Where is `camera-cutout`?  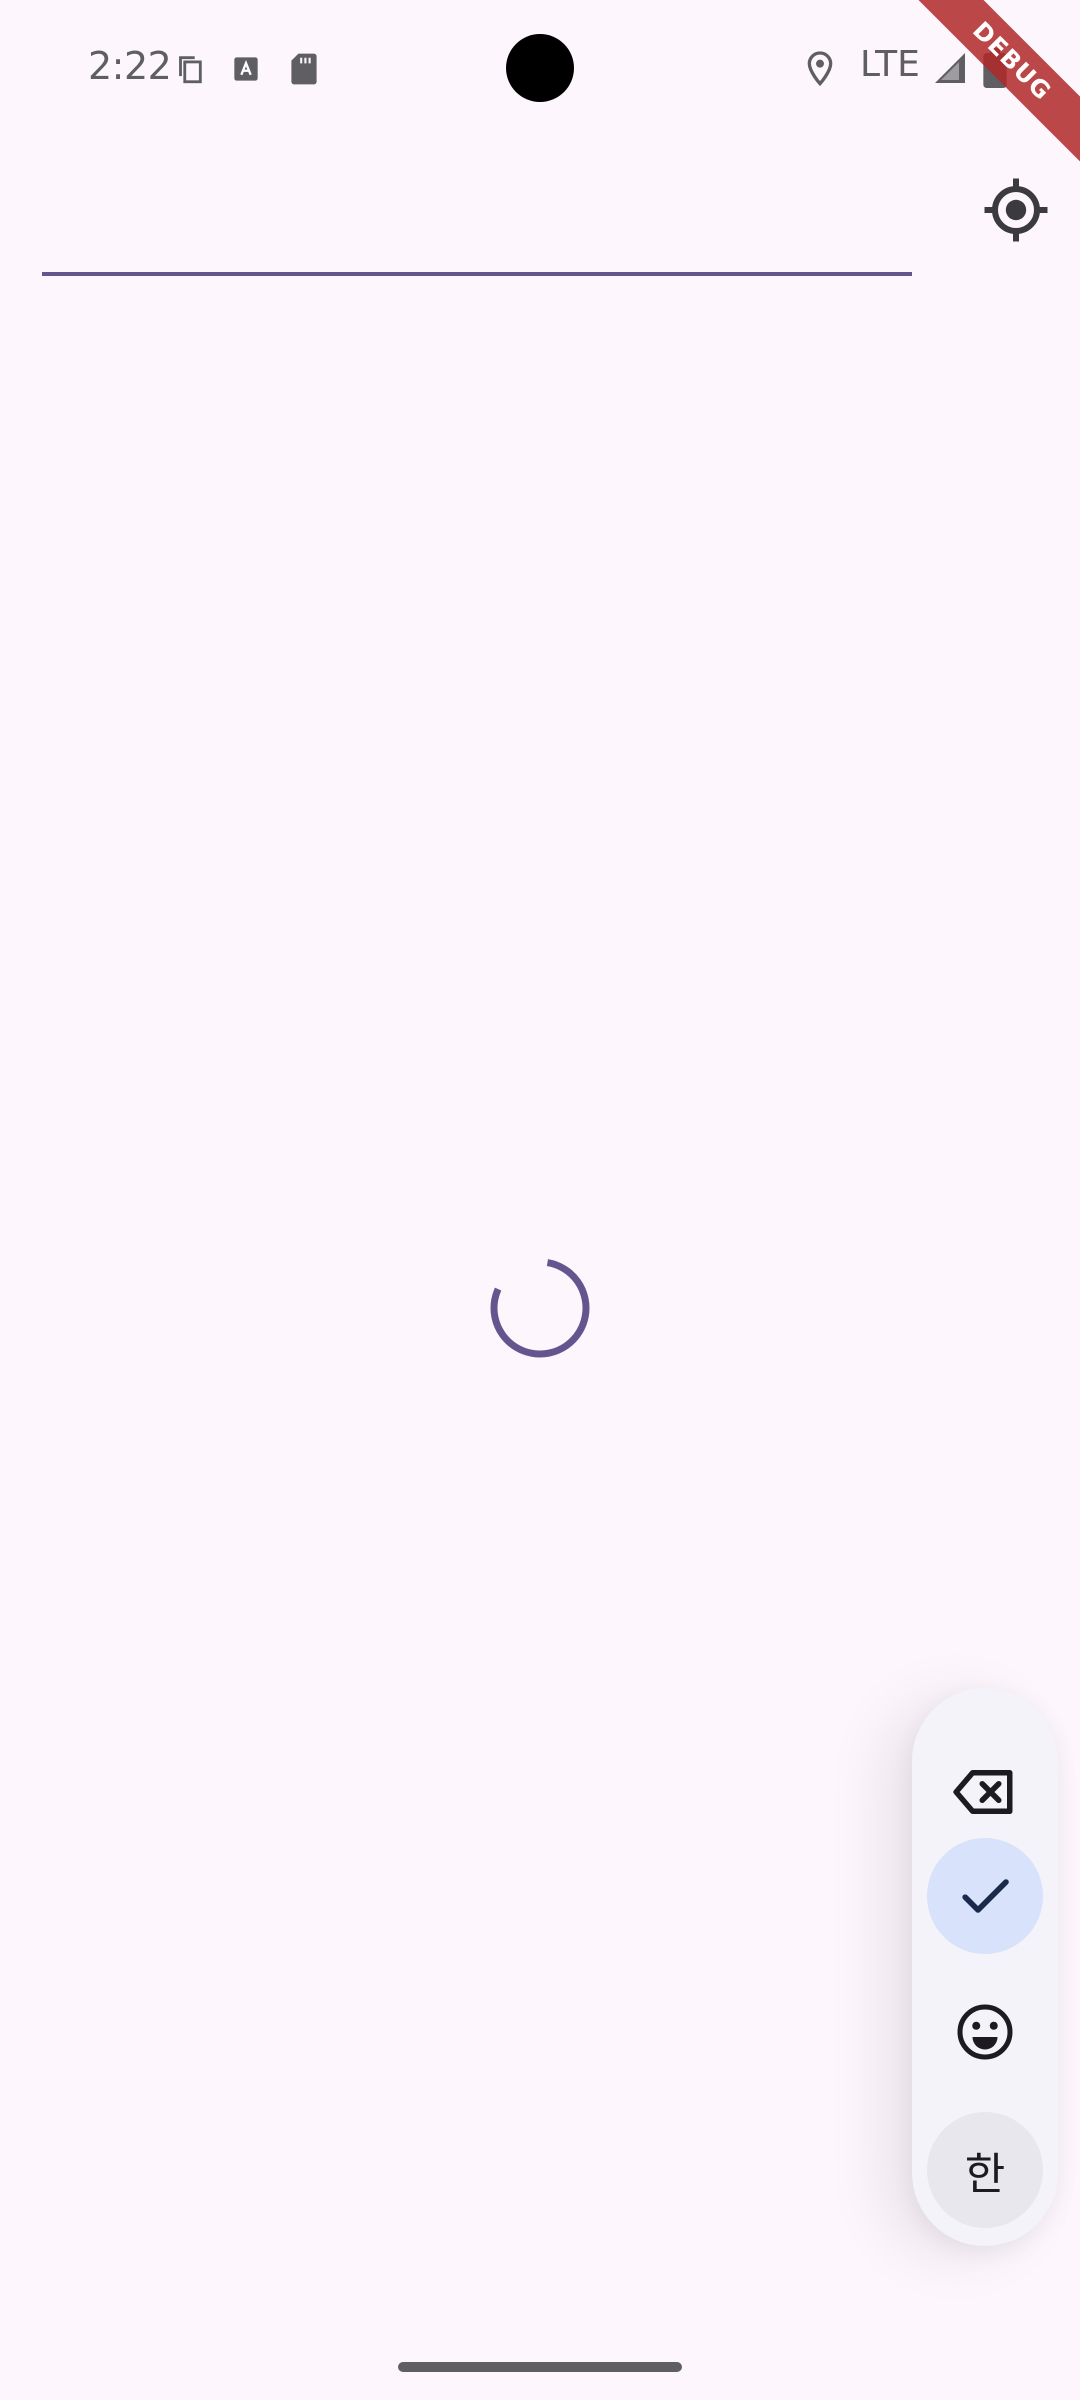
camera-cutout is located at coordinates (540, 68).